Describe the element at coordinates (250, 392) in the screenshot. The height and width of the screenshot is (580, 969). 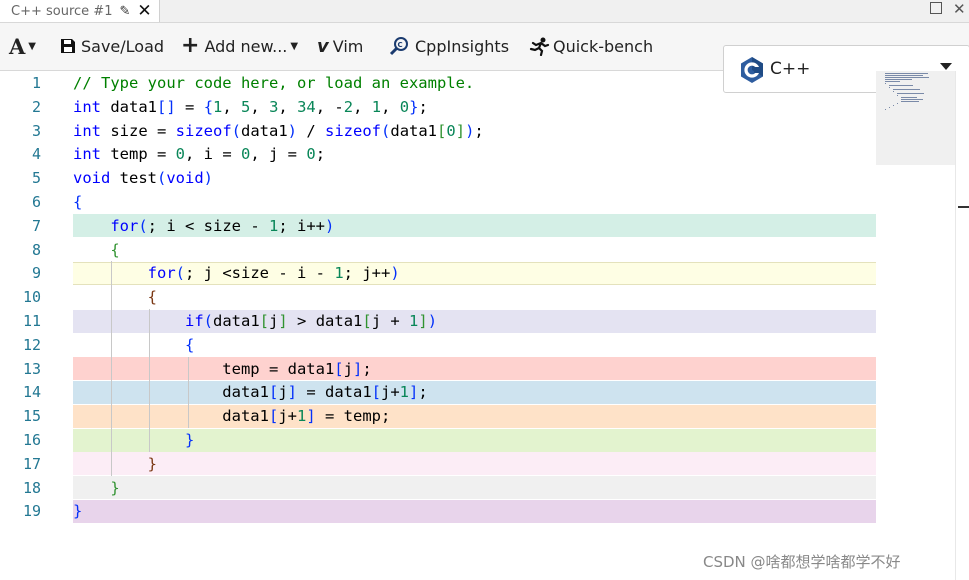
I see `code-line: data1[j] = data1[j+1];` at that location.